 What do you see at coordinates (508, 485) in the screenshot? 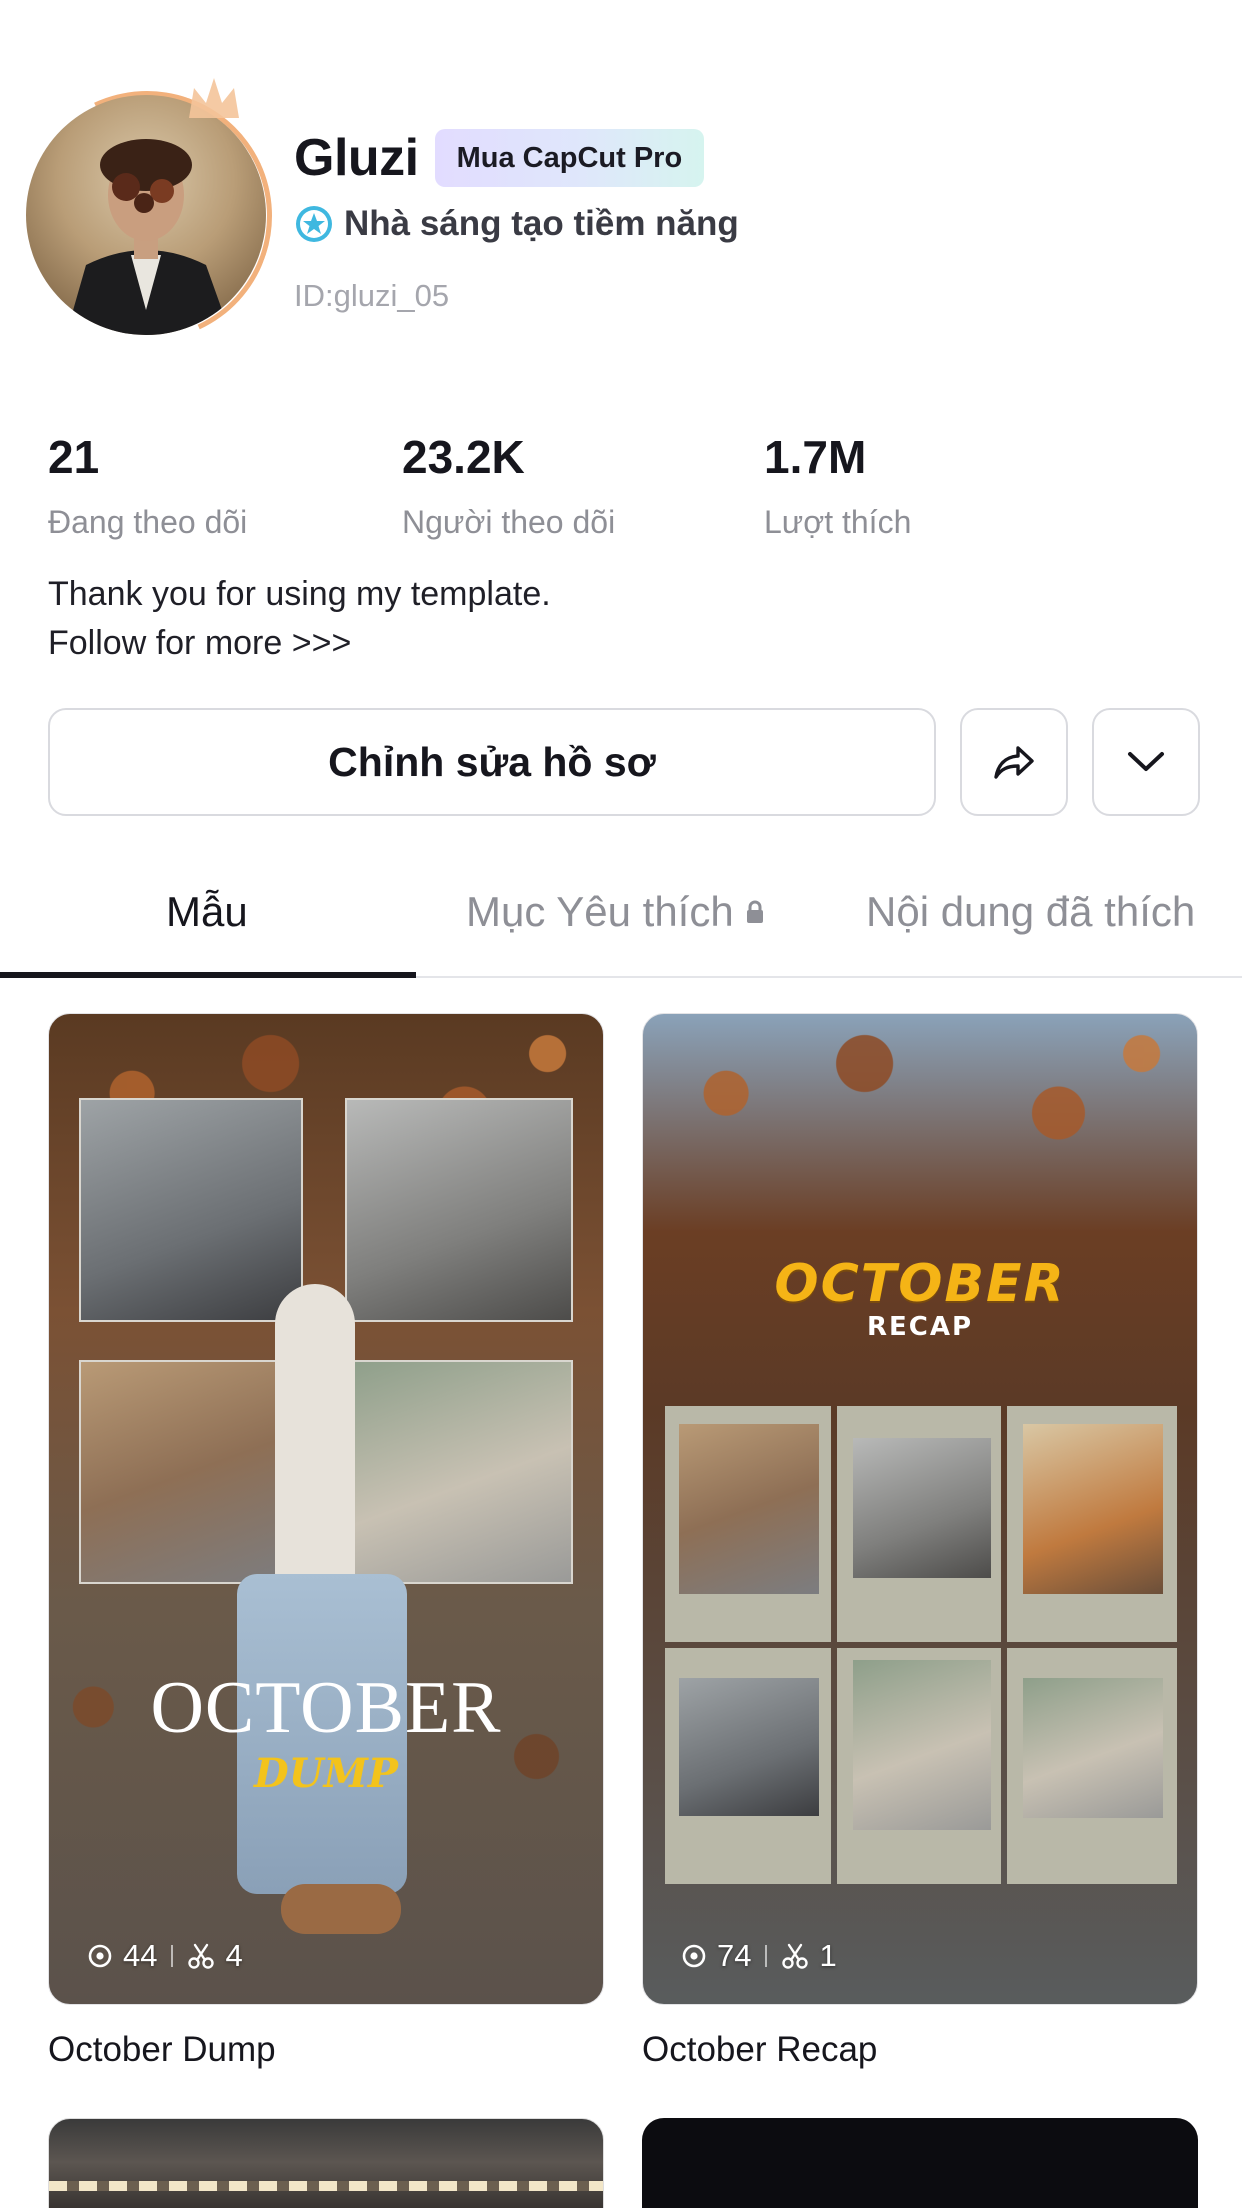
I see `stat-followers: 23.2K Người theo dõi` at bounding box center [508, 485].